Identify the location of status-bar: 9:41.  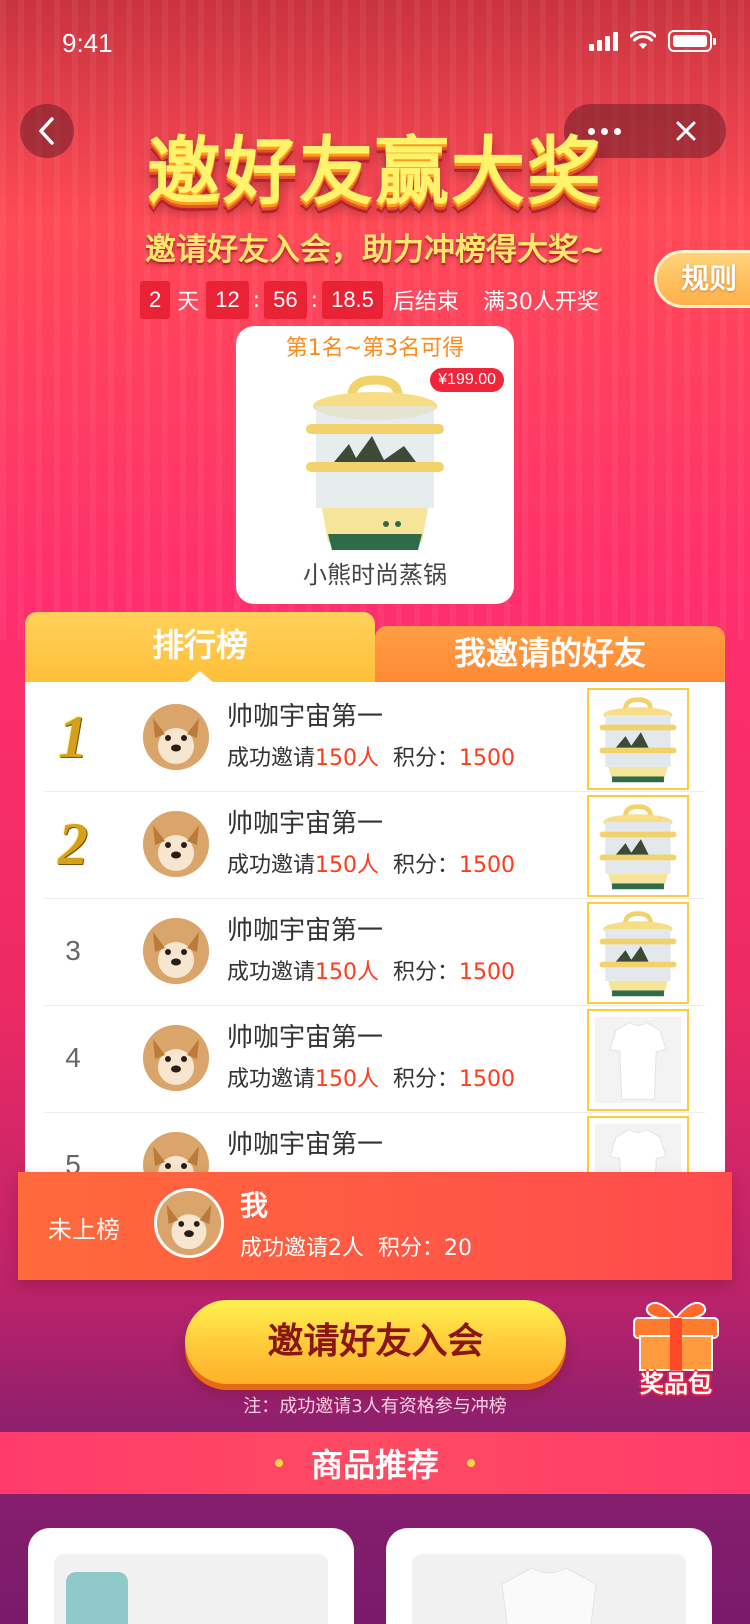
(375, 44).